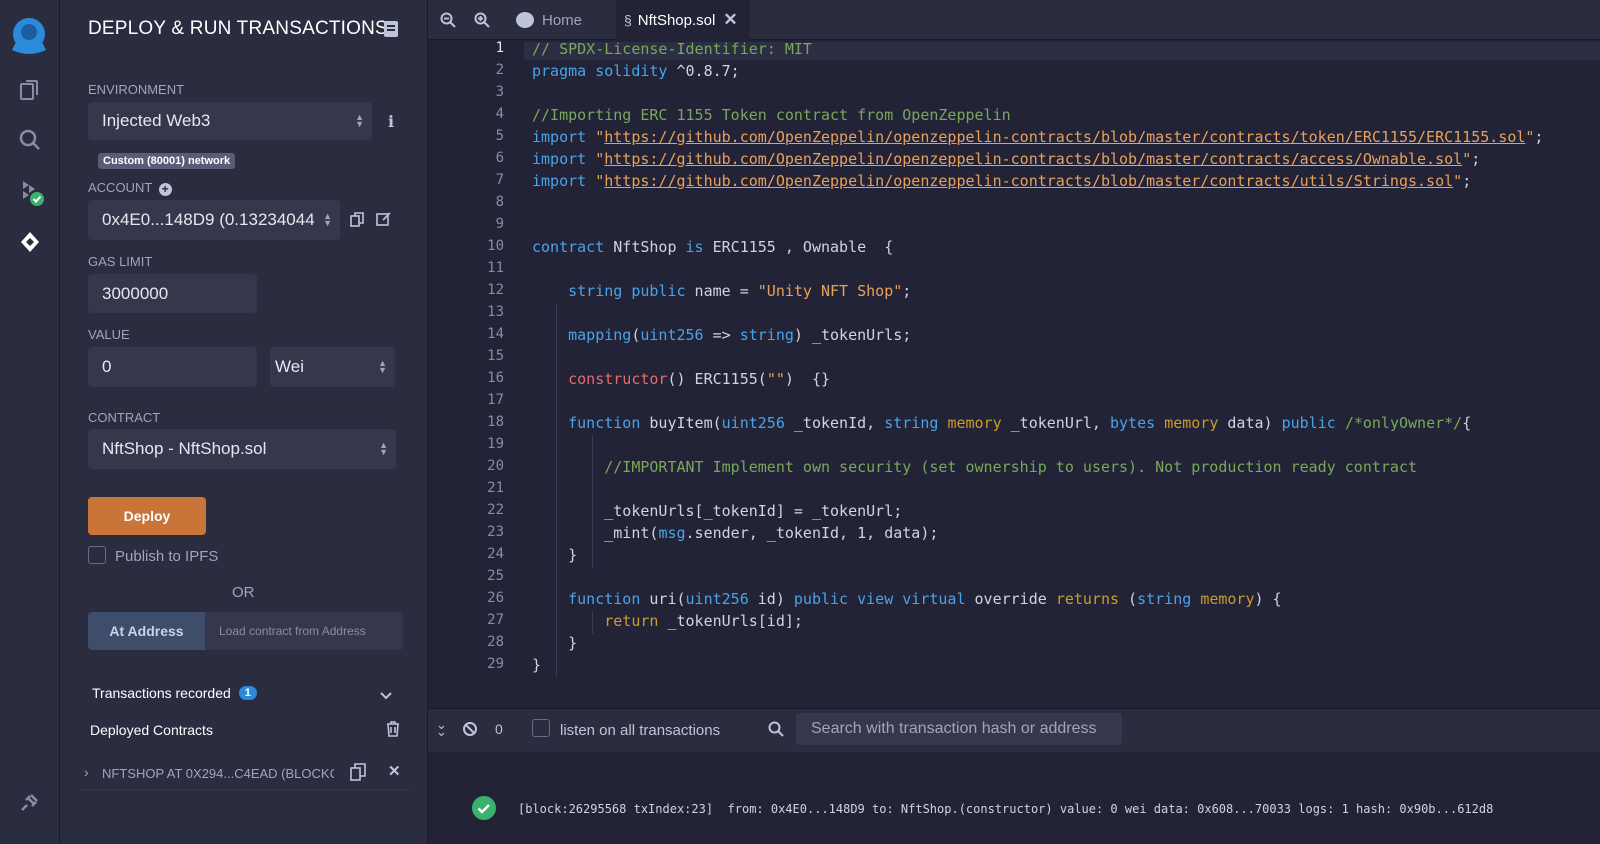 The width and height of the screenshot is (1600, 844). I want to click on transactions-recorded-label: Transactions recorded, so click(161, 693).